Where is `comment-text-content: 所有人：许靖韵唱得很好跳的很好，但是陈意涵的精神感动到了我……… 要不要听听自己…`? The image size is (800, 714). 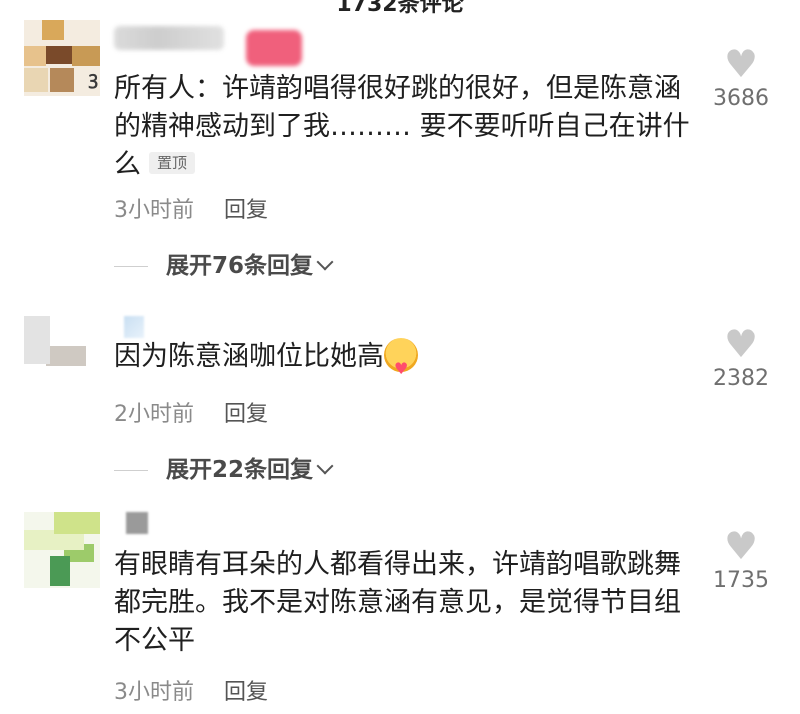
comment-text-content: 所有人：许靖韵唱得很好跳的很好，但是陈意涵的精神感动到了我……… 要不要听听自己… is located at coordinates (402, 126).